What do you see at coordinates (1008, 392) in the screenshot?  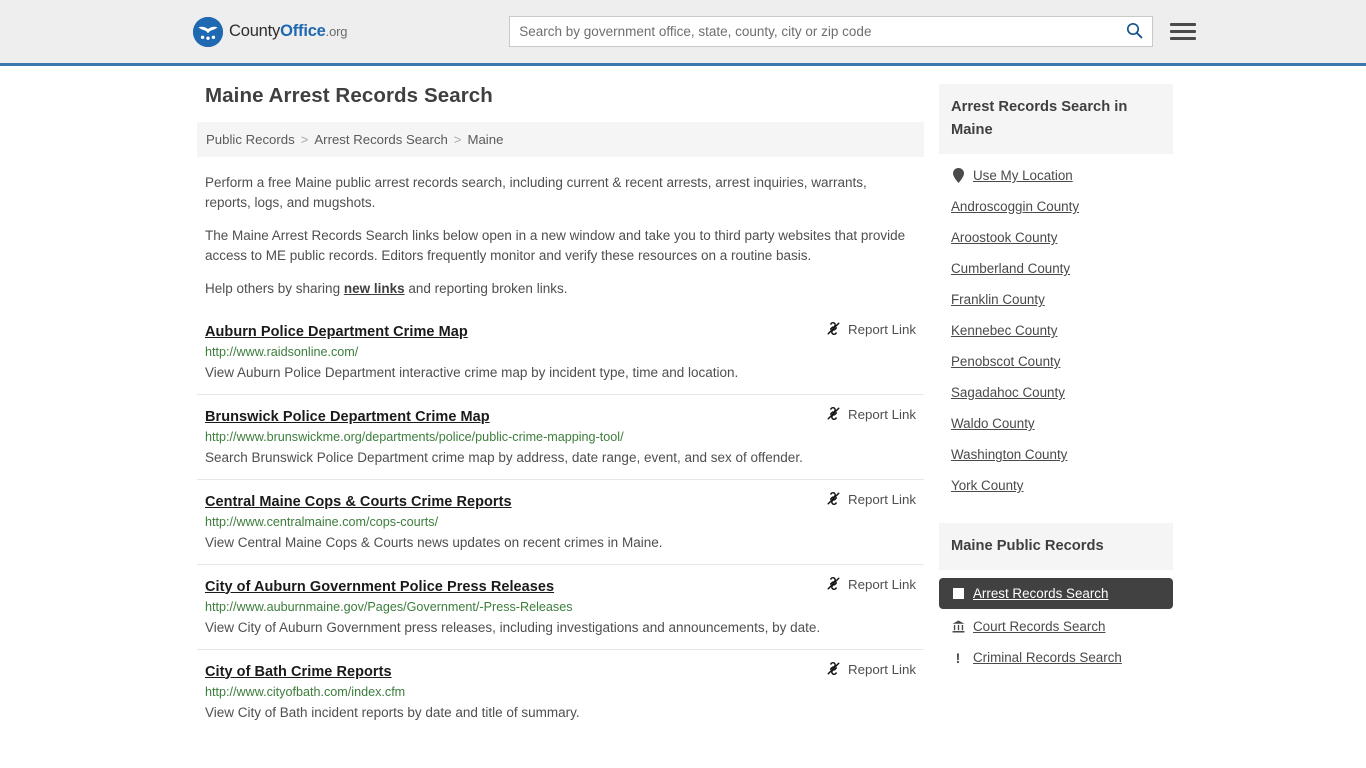 I see `sidebar-item-label: Sagadahoc County` at bounding box center [1008, 392].